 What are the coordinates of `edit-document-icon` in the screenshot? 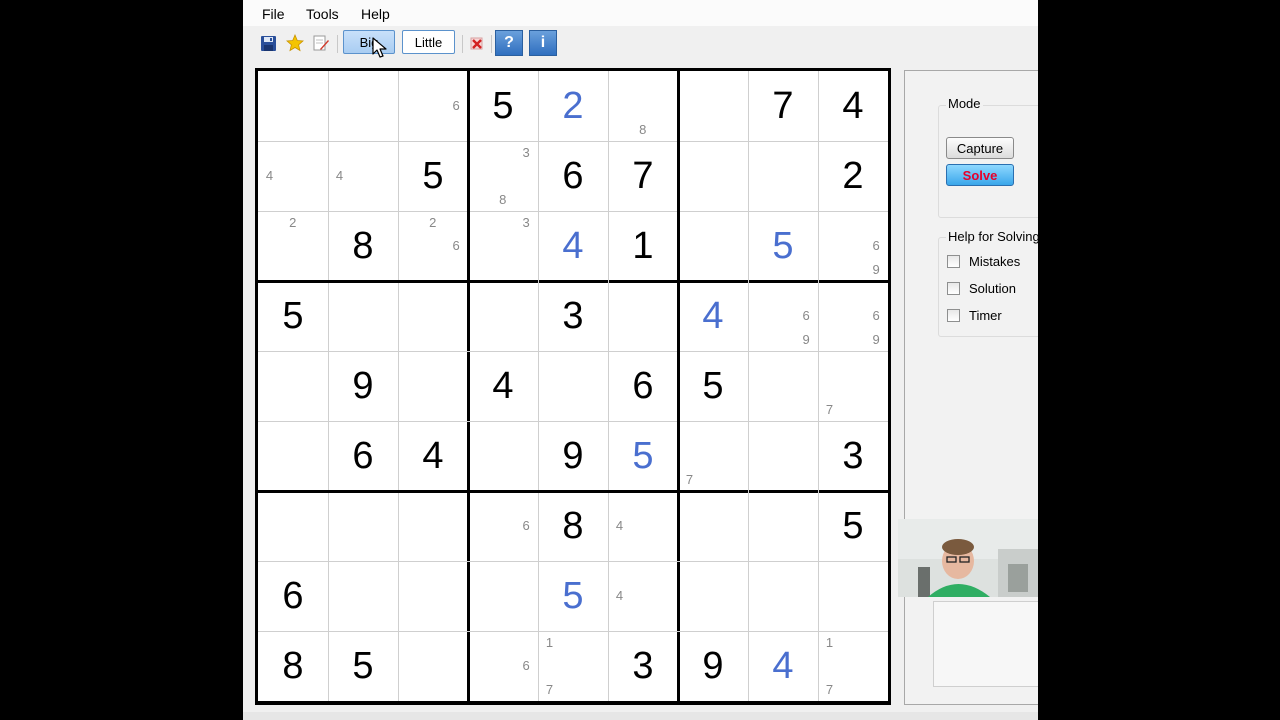 It's located at (321, 43).